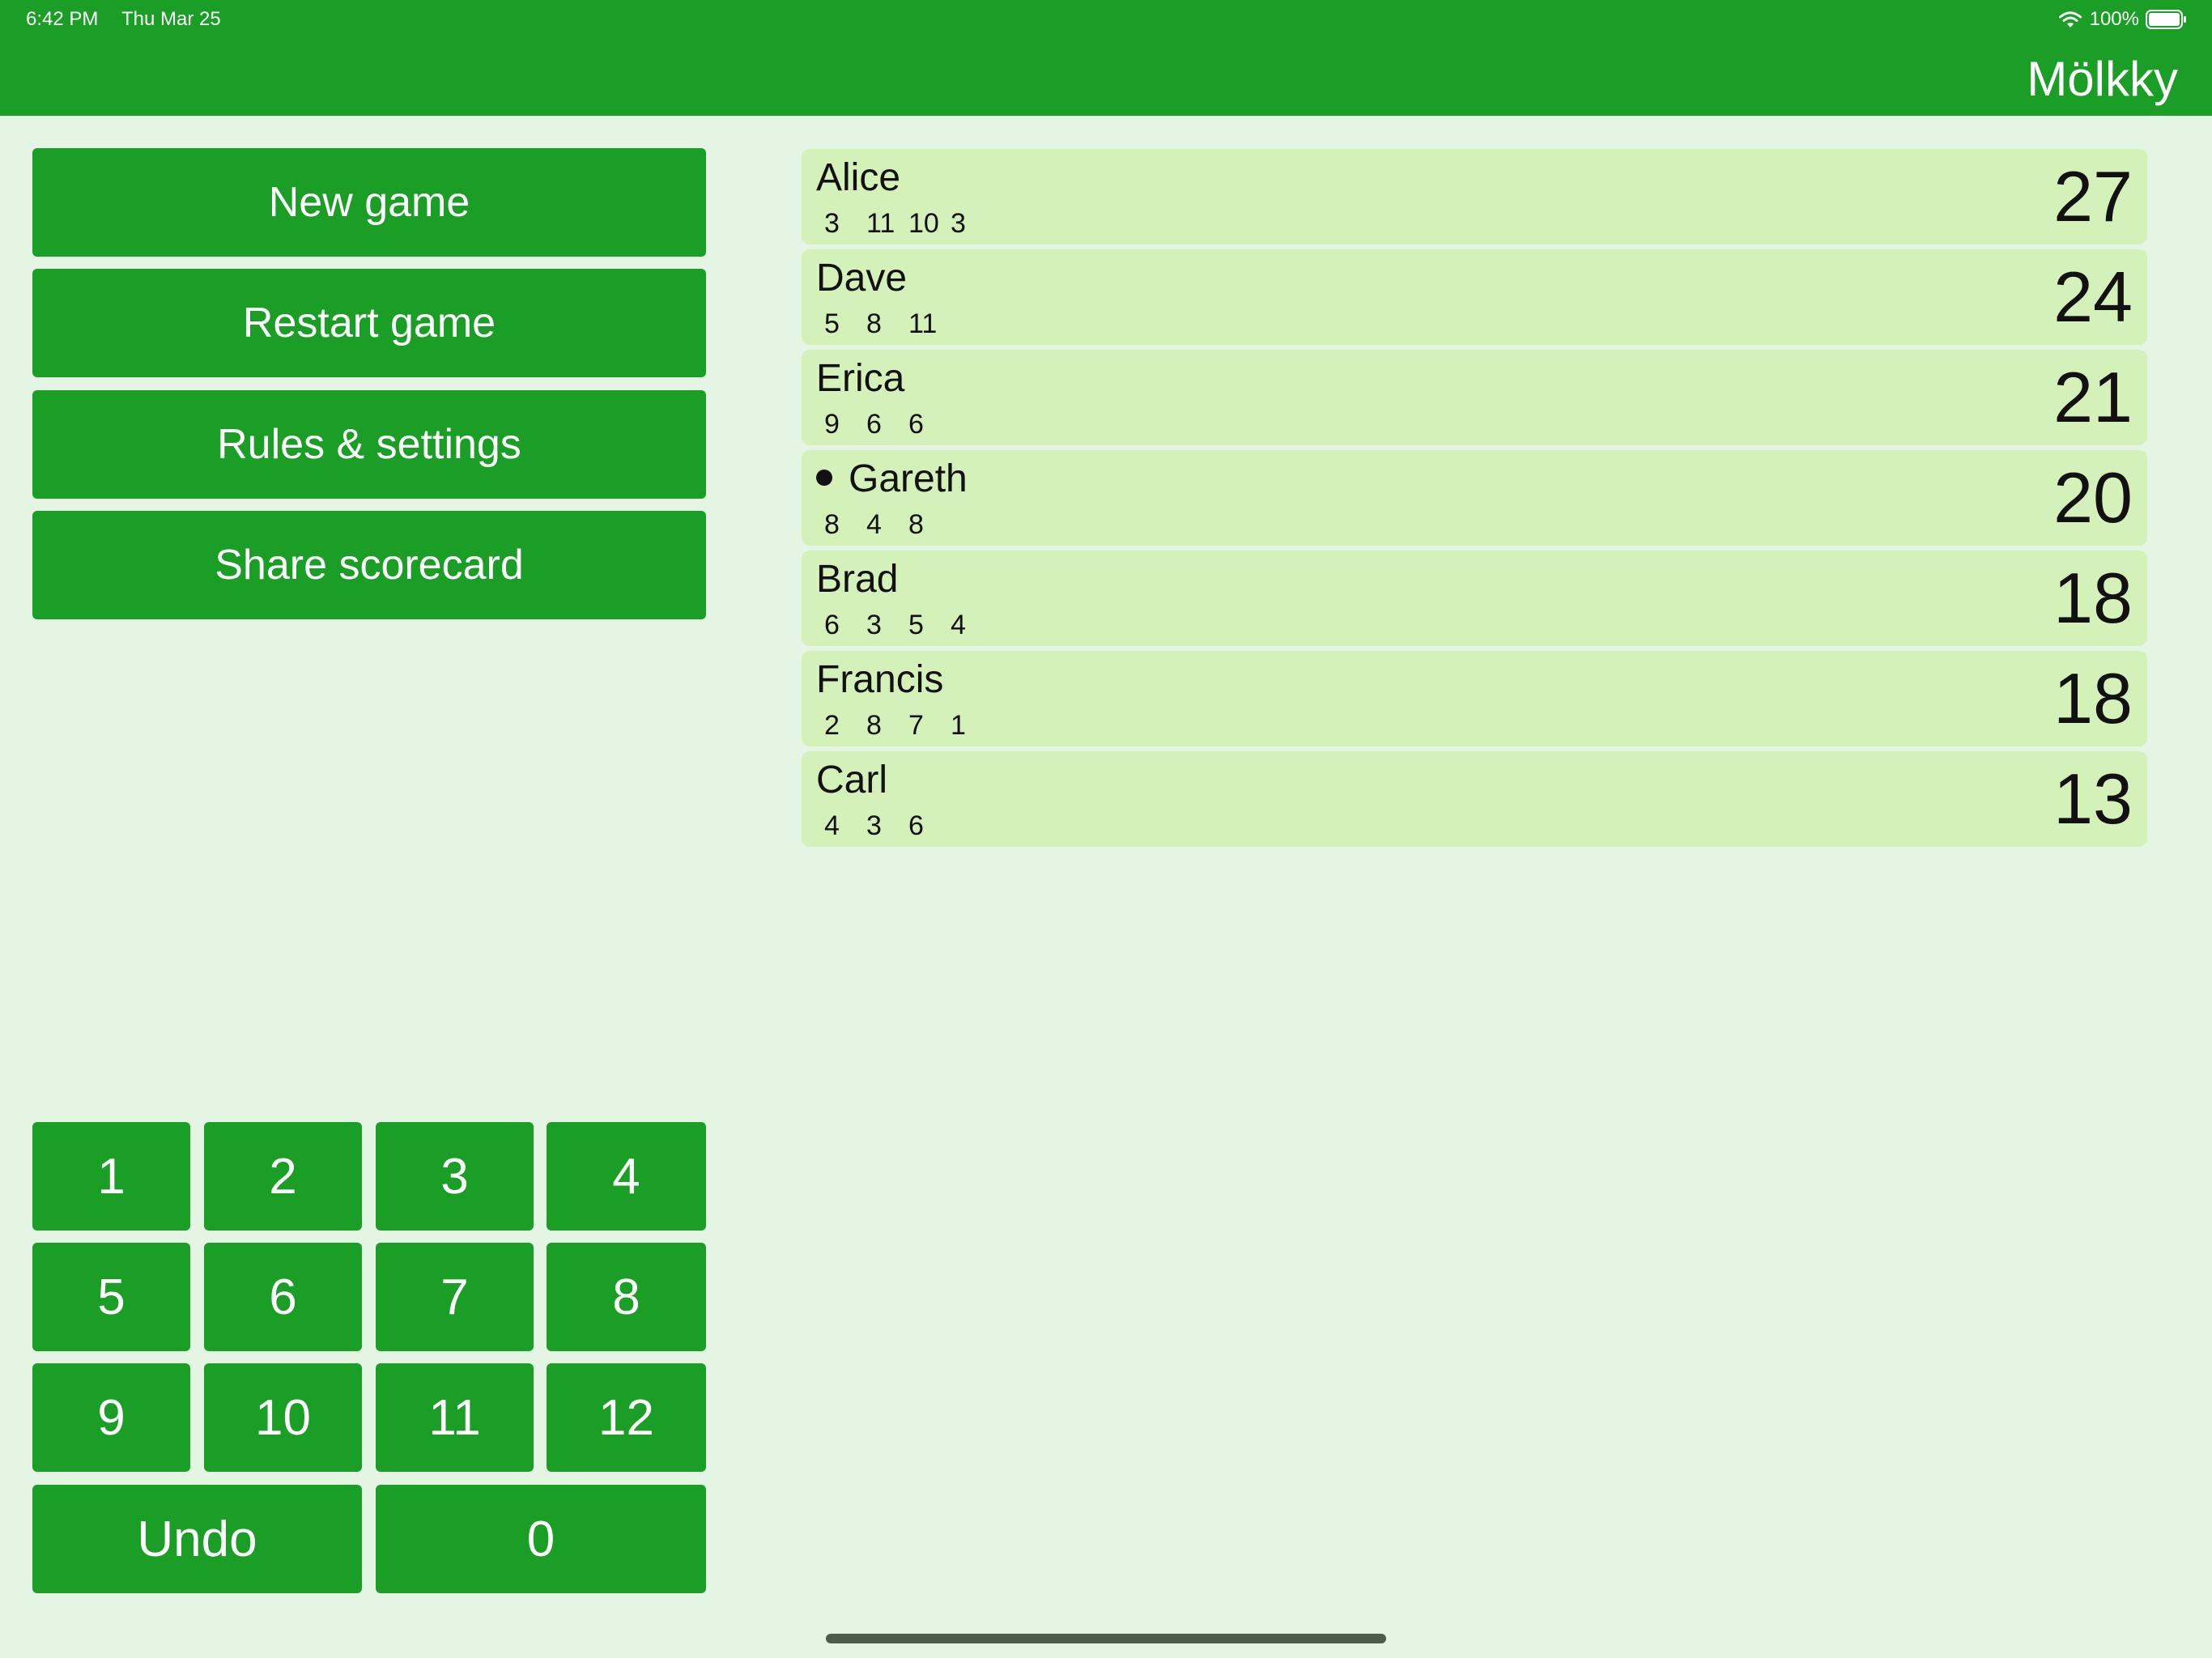 This screenshot has width=2212, height=1658. Describe the element at coordinates (1474, 598) in the screenshot. I see `player-row-brad: Brad 6 3 5 4 18` at that location.